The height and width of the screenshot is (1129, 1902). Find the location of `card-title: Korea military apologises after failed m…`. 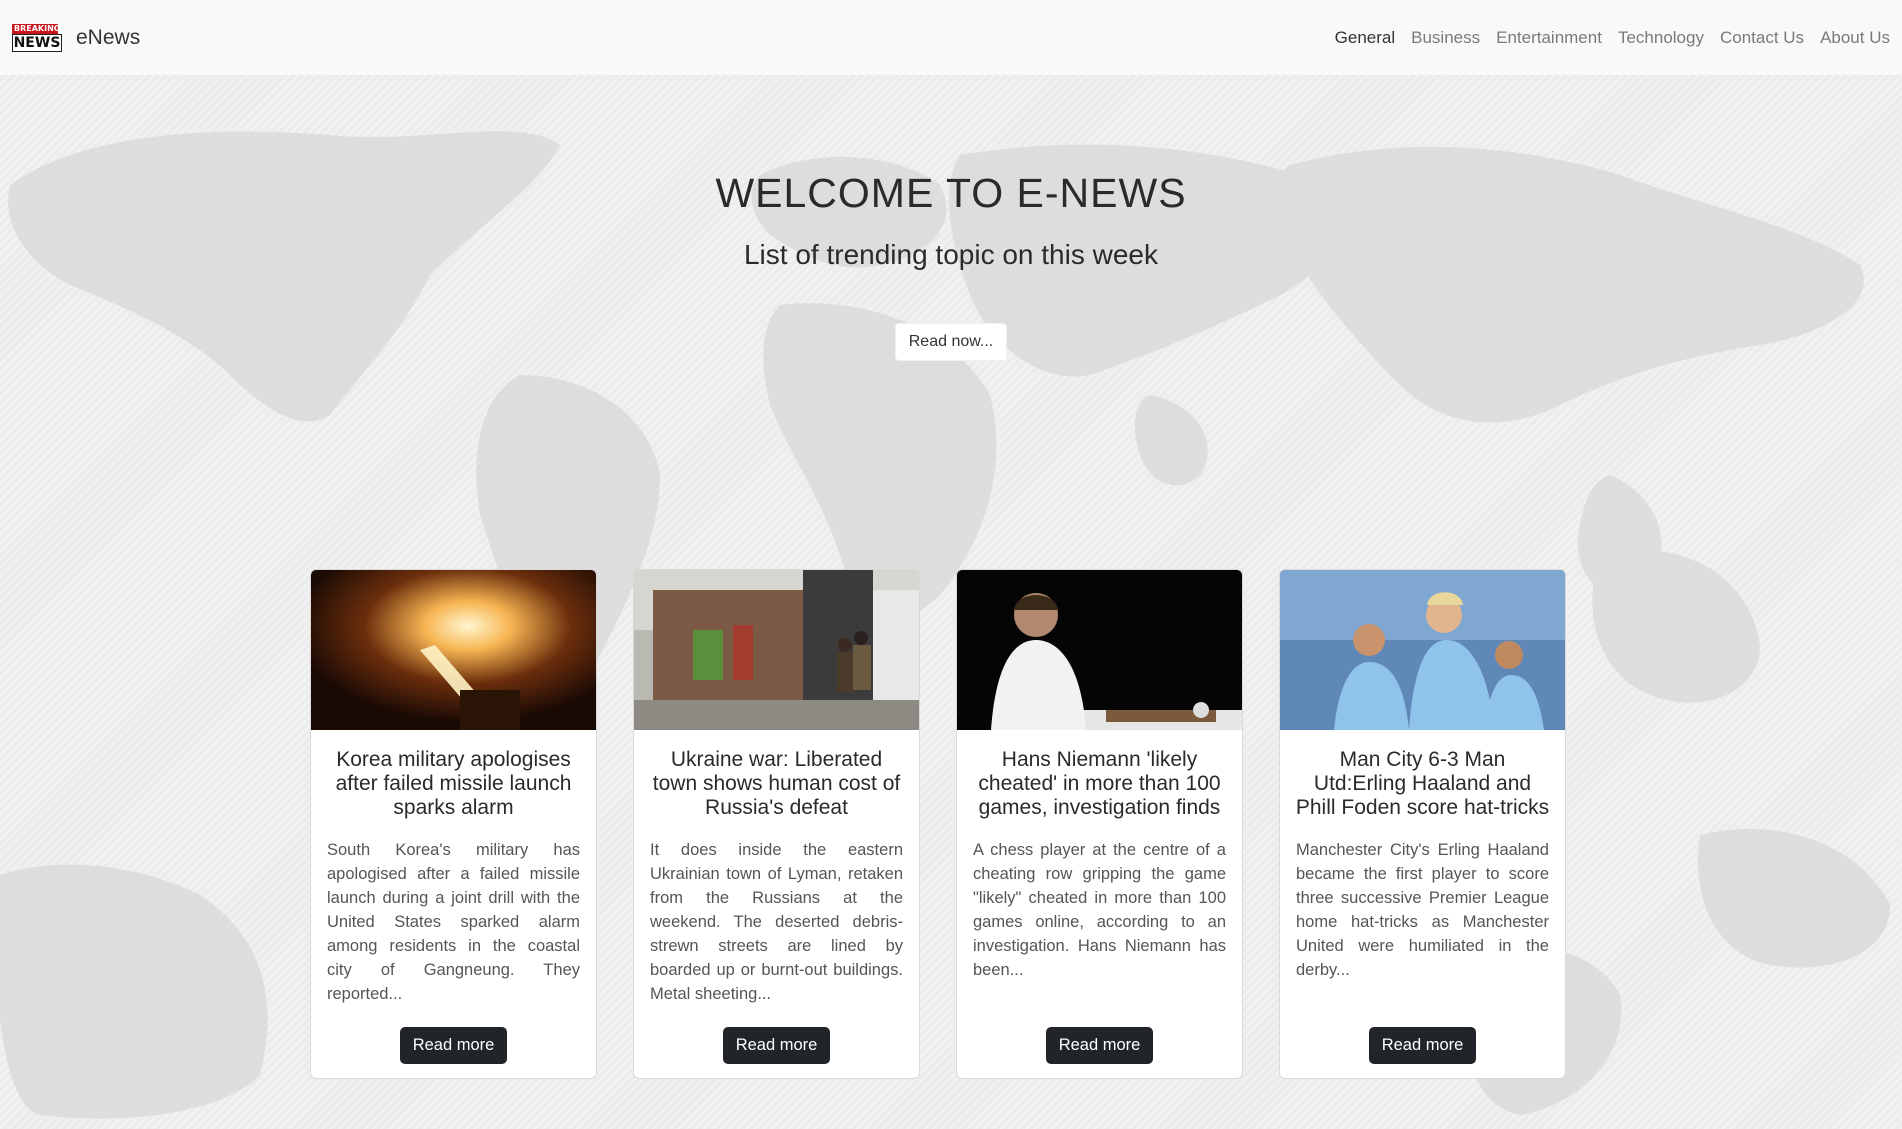

card-title: Korea military apologises after failed m… is located at coordinates (453, 783).